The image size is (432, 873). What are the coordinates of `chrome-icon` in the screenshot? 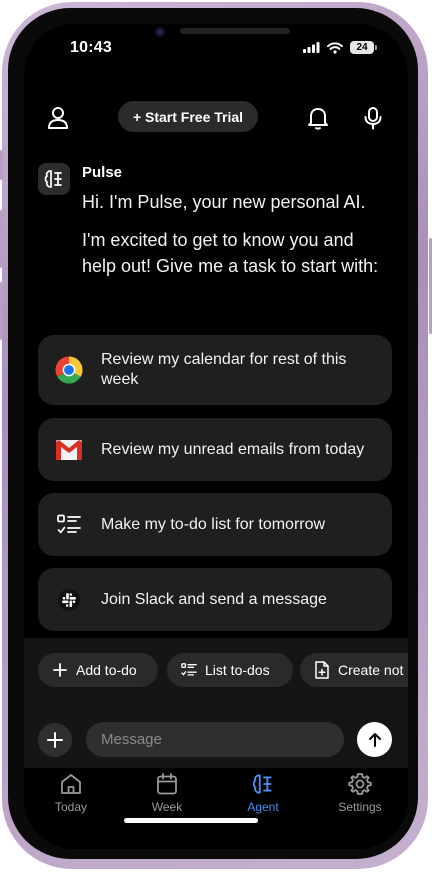 It's located at (69, 370).